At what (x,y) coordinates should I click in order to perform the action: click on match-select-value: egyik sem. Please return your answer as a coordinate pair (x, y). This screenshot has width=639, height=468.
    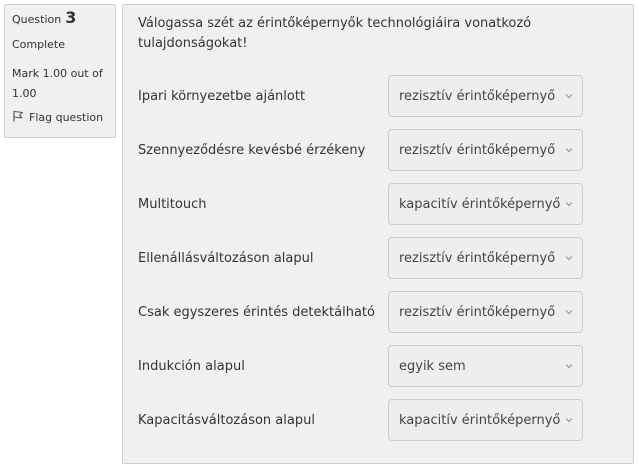
    Looking at the image, I should click on (432, 366).